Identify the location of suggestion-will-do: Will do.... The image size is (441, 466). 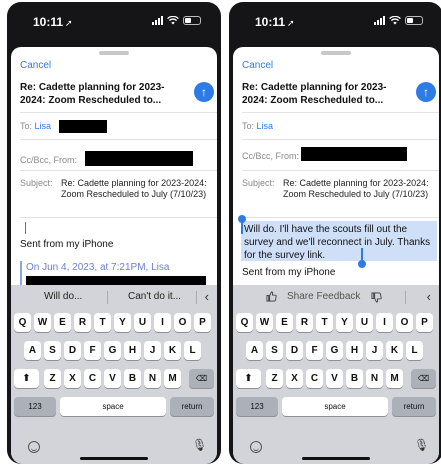
(63, 296).